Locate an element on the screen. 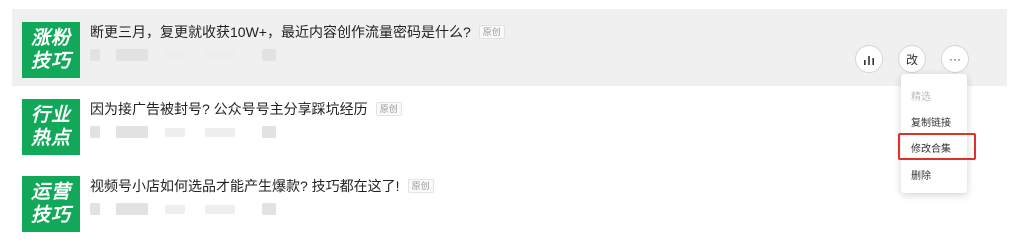 The width and height of the screenshot is (1012, 248). menu-item-featured: 精选 is located at coordinates (921, 97).